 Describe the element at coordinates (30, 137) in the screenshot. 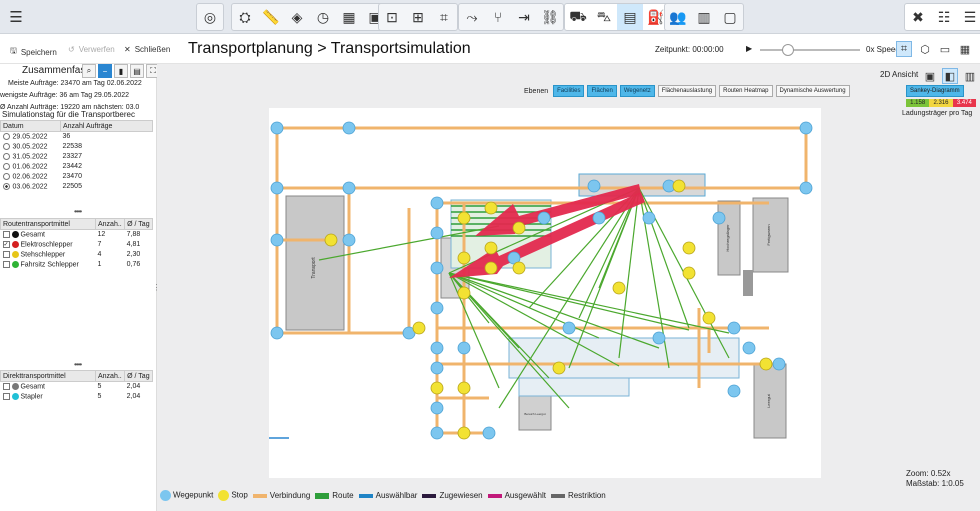

I see `day-date: 29.05.2022` at that location.